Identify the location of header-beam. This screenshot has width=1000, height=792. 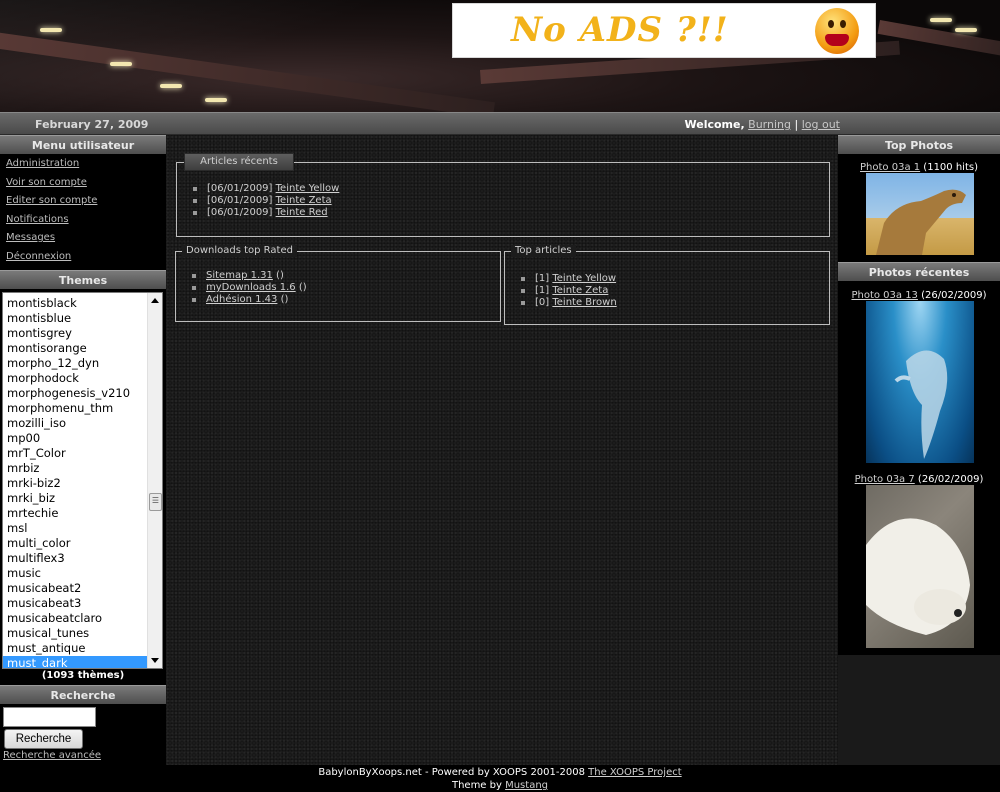
(247, 71).